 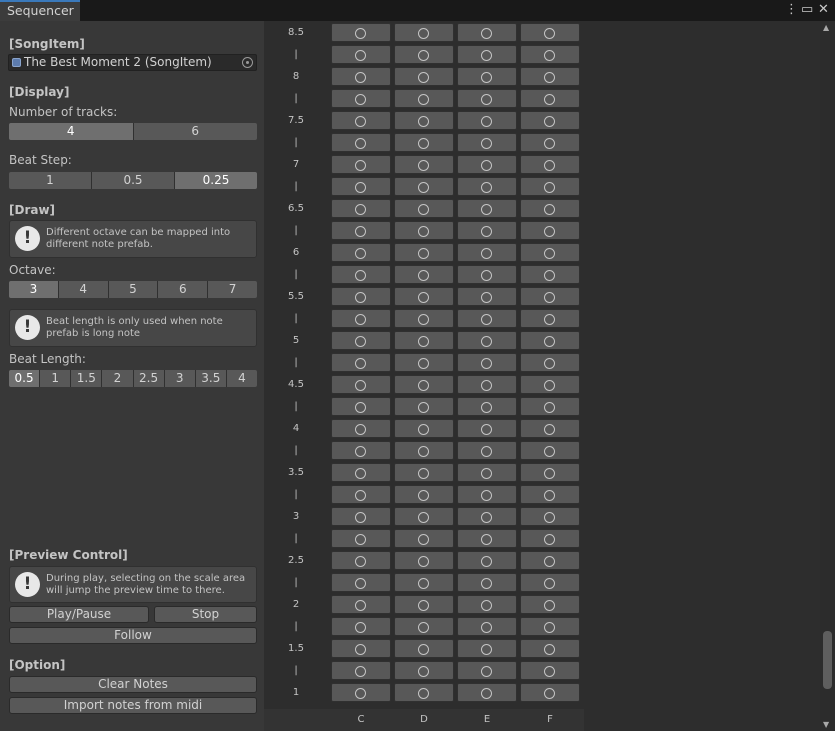 What do you see at coordinates (296, 164) in the screenshot?
I see `scale-tick-label: 7` at bounding box center [296, 164].